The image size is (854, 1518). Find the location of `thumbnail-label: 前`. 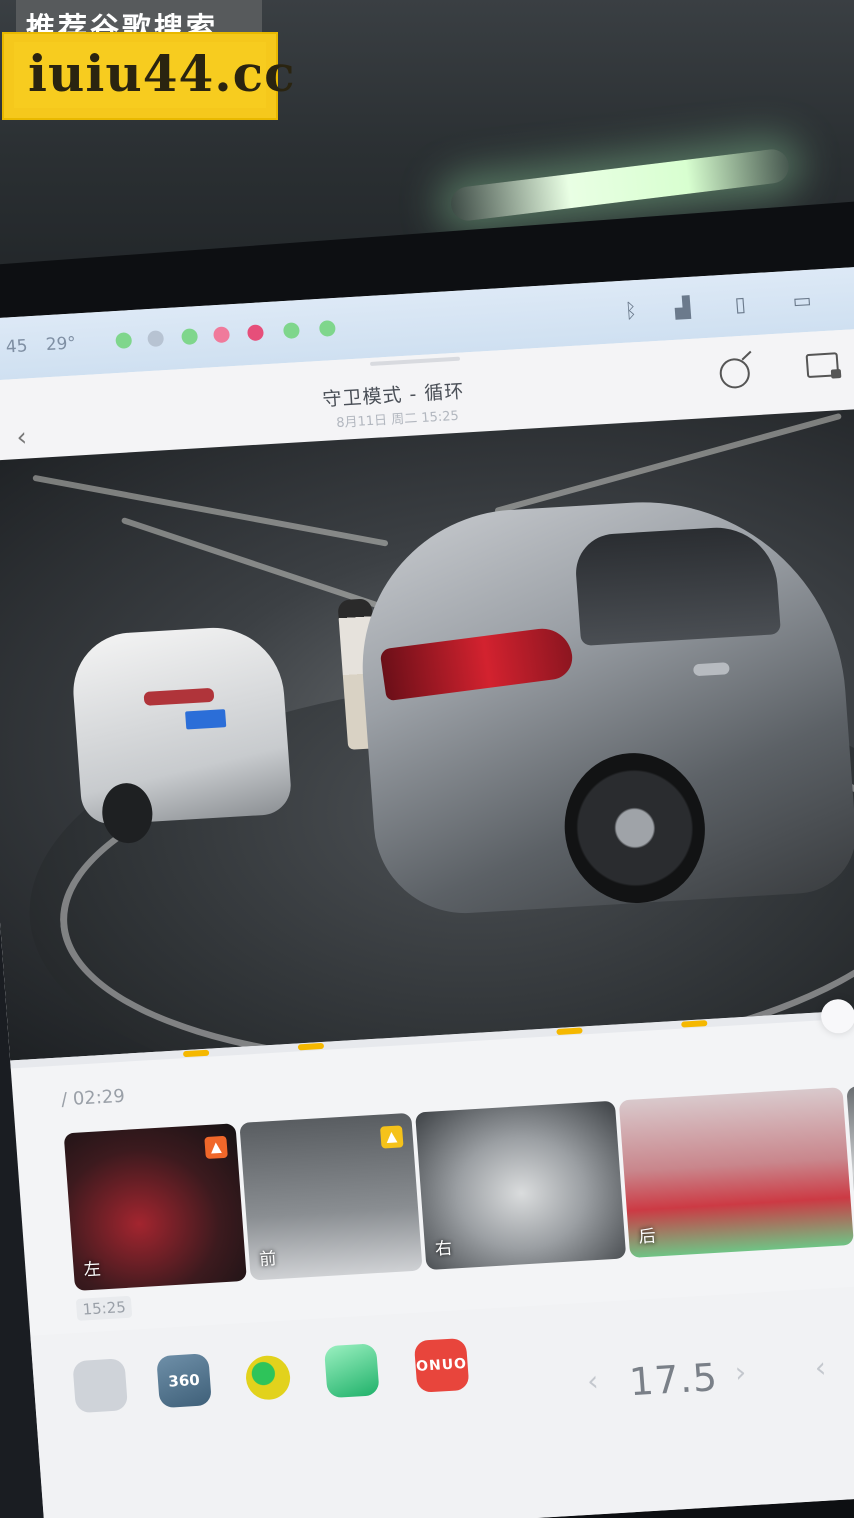

thumbnail-label: 前 is located at coordinates (268, 1259).